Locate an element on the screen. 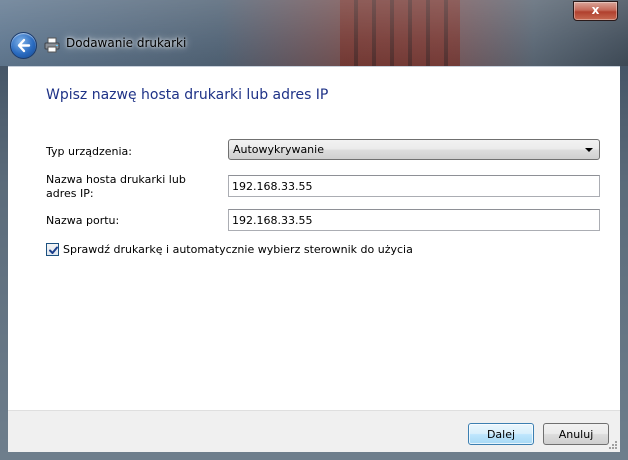  close-button: x is located at coordinates (595, 11).